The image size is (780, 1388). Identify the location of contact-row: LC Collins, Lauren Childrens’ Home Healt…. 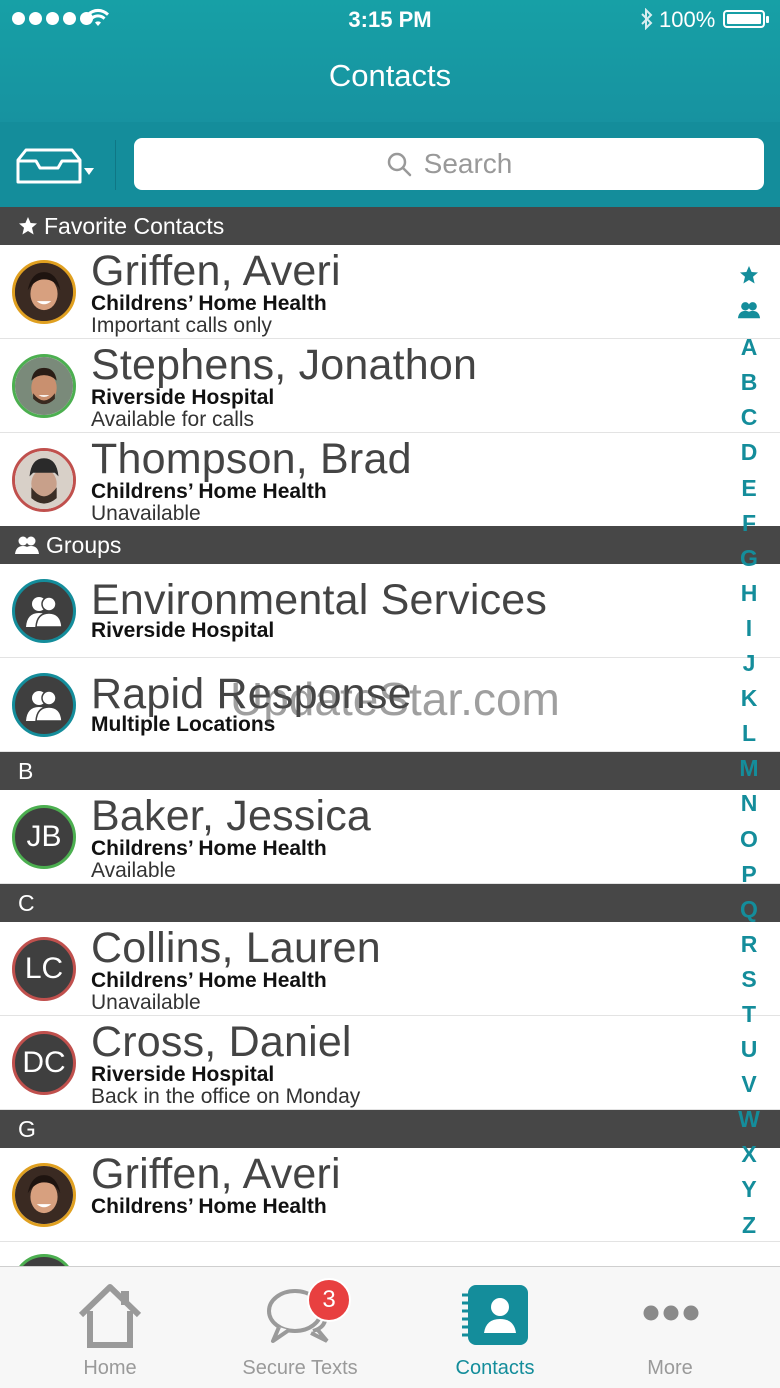
(390, 969).